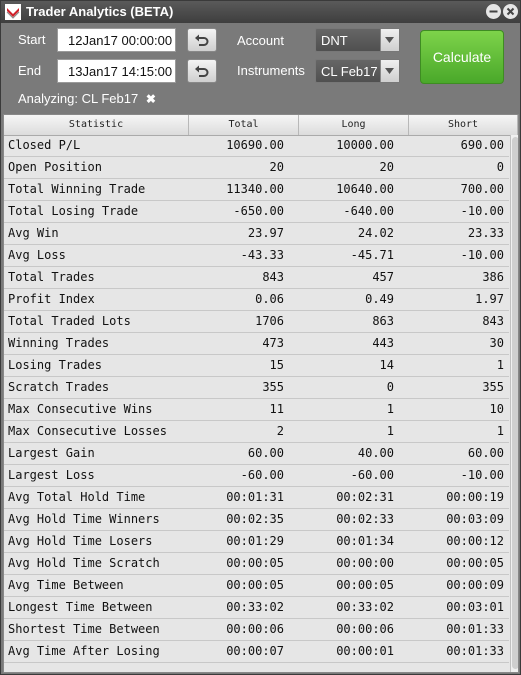 This screenshot has height=675, width=521. Describe the element at coordinates (66, 585) in the screenshot. I see `statistic-cell: Avg Time Between` at that location.